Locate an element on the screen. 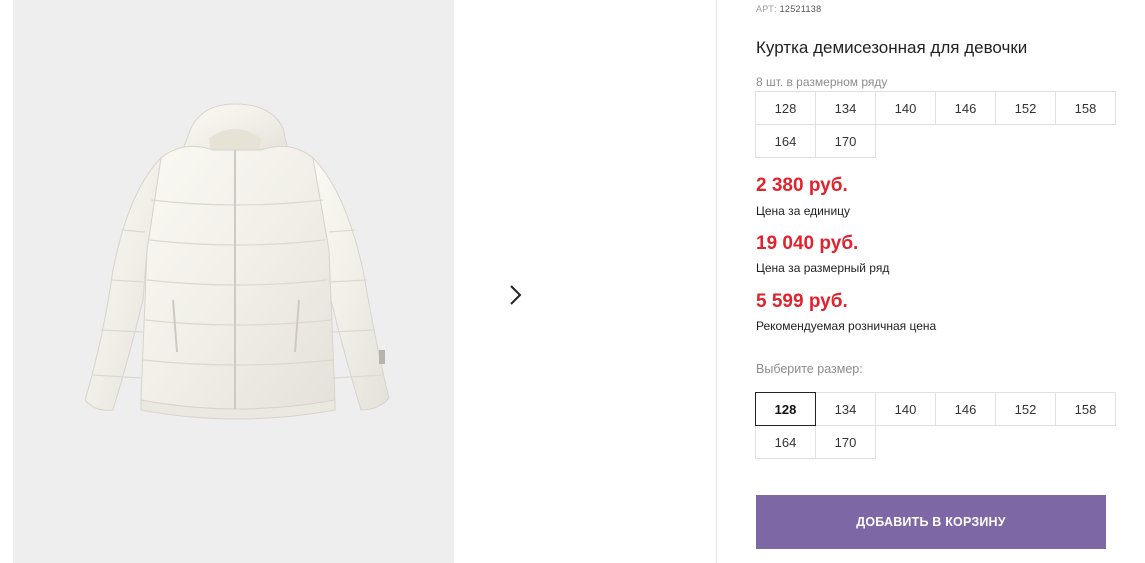 This screenshot has height=563, width=1145. size-option-170: 170 is located at coordinates (845, 442).